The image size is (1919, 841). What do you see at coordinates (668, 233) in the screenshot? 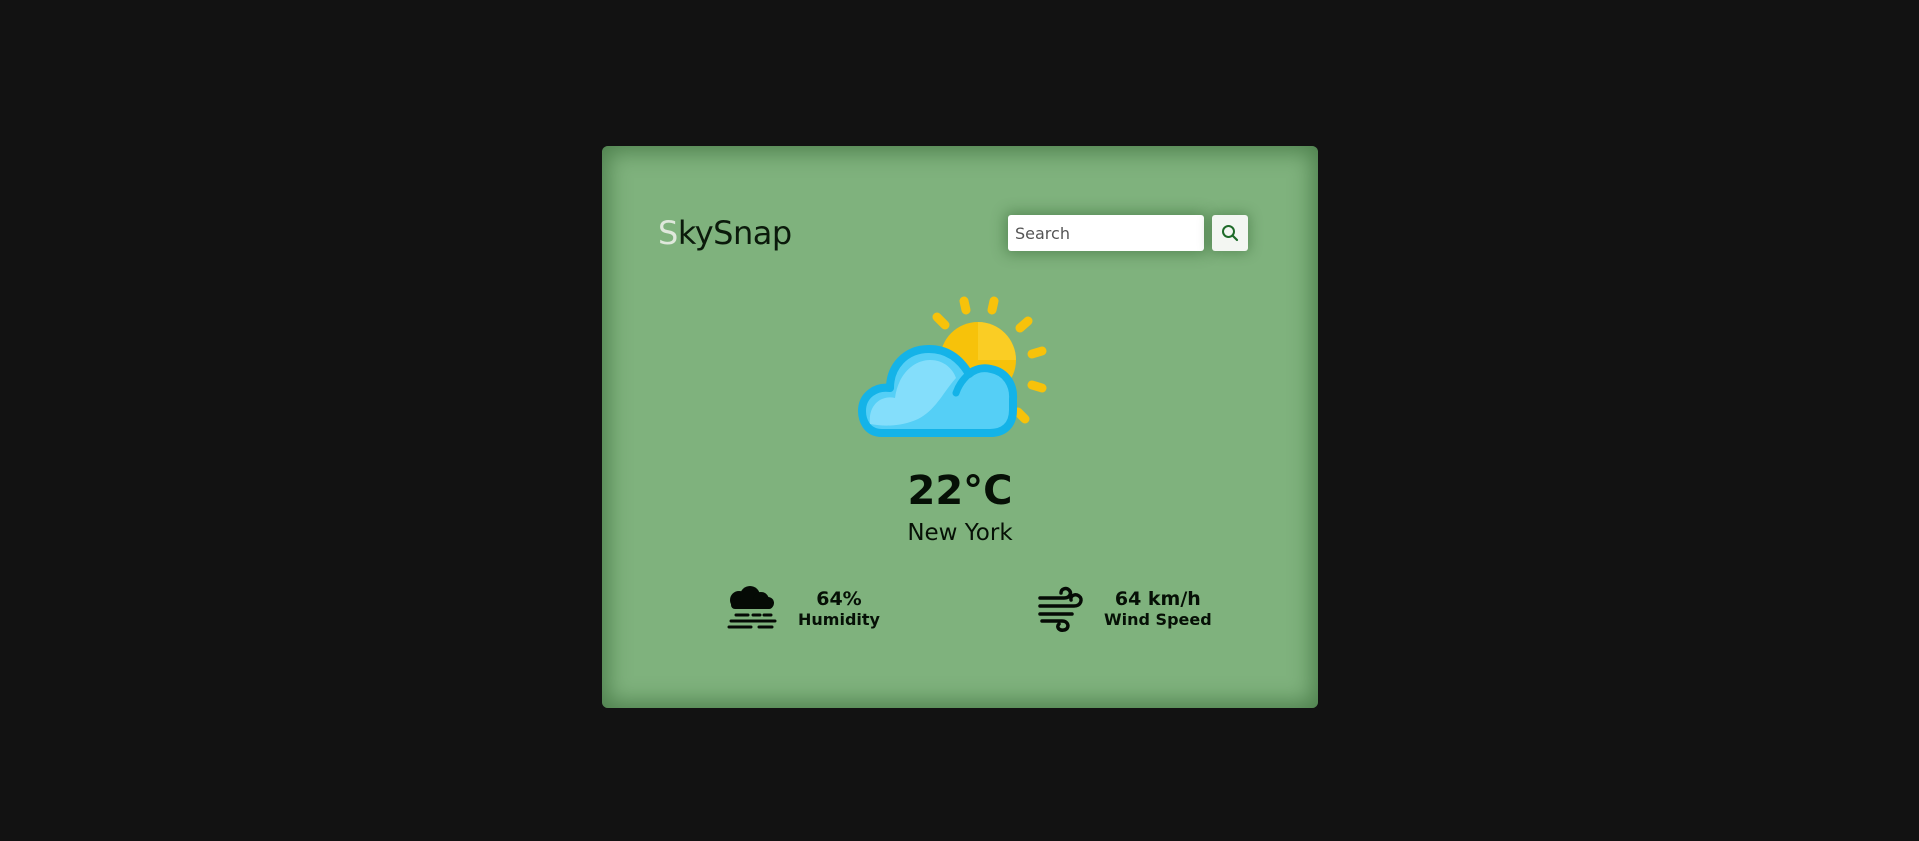
I see `logo-first-letter: S` at bounding box center [668, 233].